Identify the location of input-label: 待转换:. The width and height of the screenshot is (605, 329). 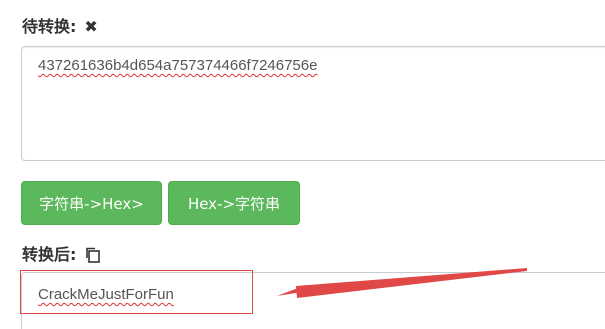
(49, 26).